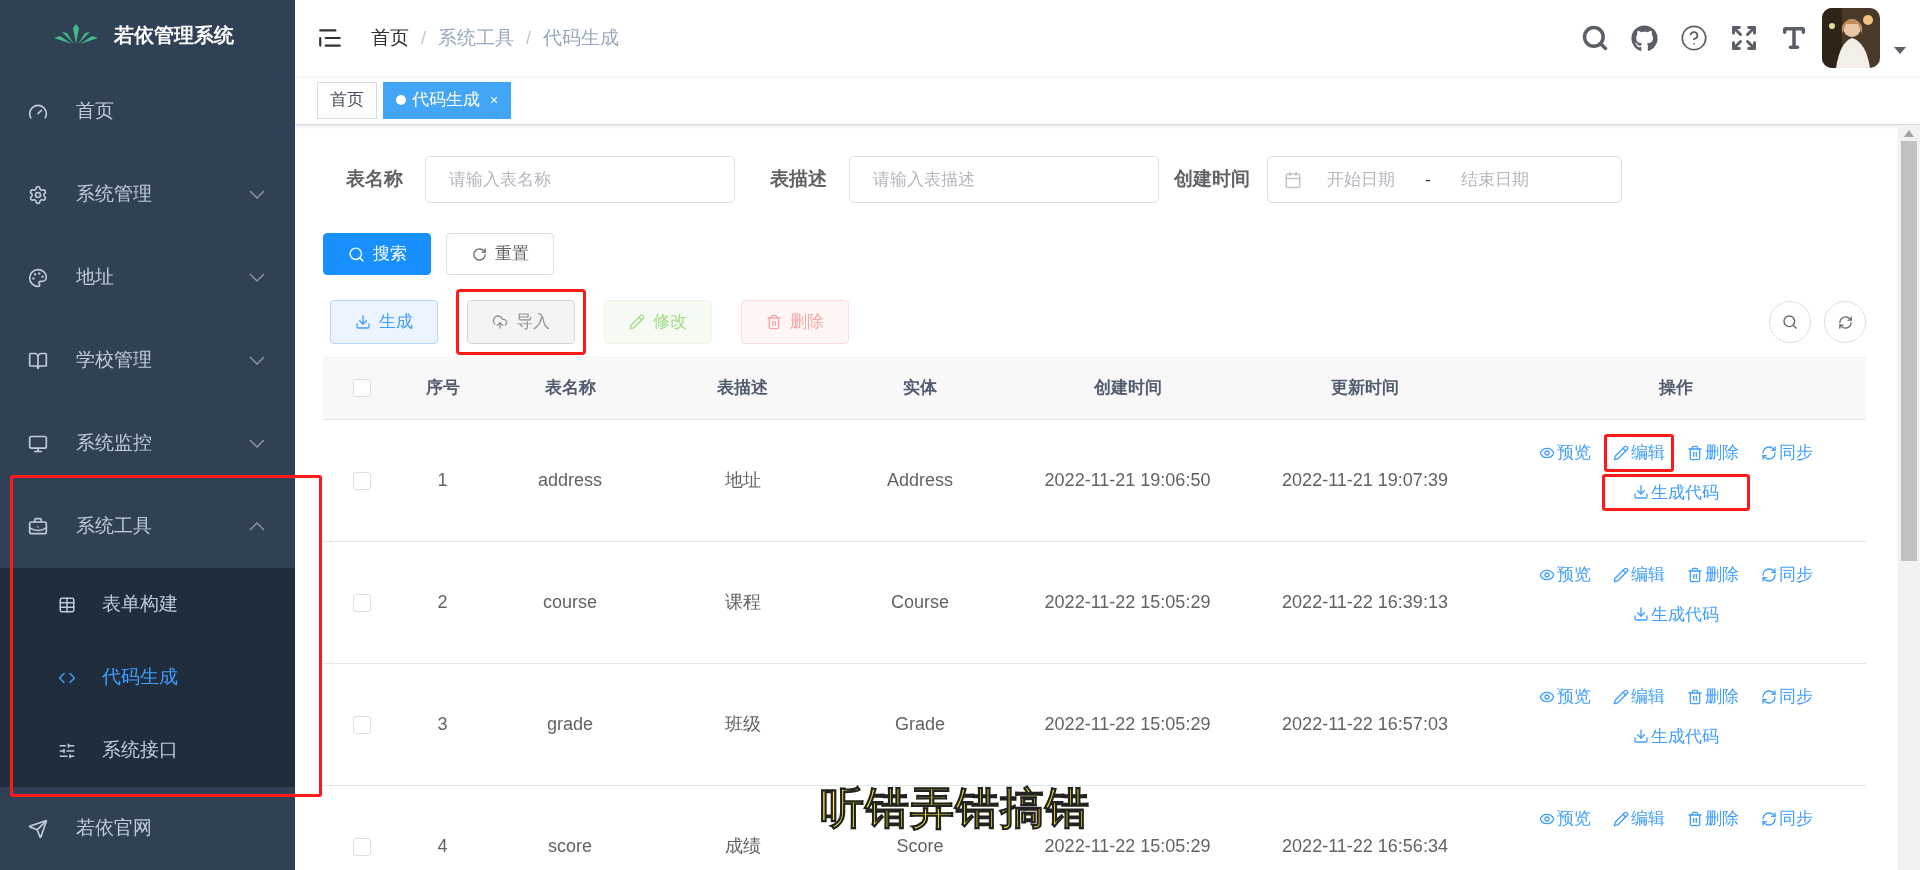 The width and height of the screenshot is (1920, 870). What do you see at coordinates (494, 100) in the screenshot?
I see `close-tab-button: ×` at bounding box center [494, 100].